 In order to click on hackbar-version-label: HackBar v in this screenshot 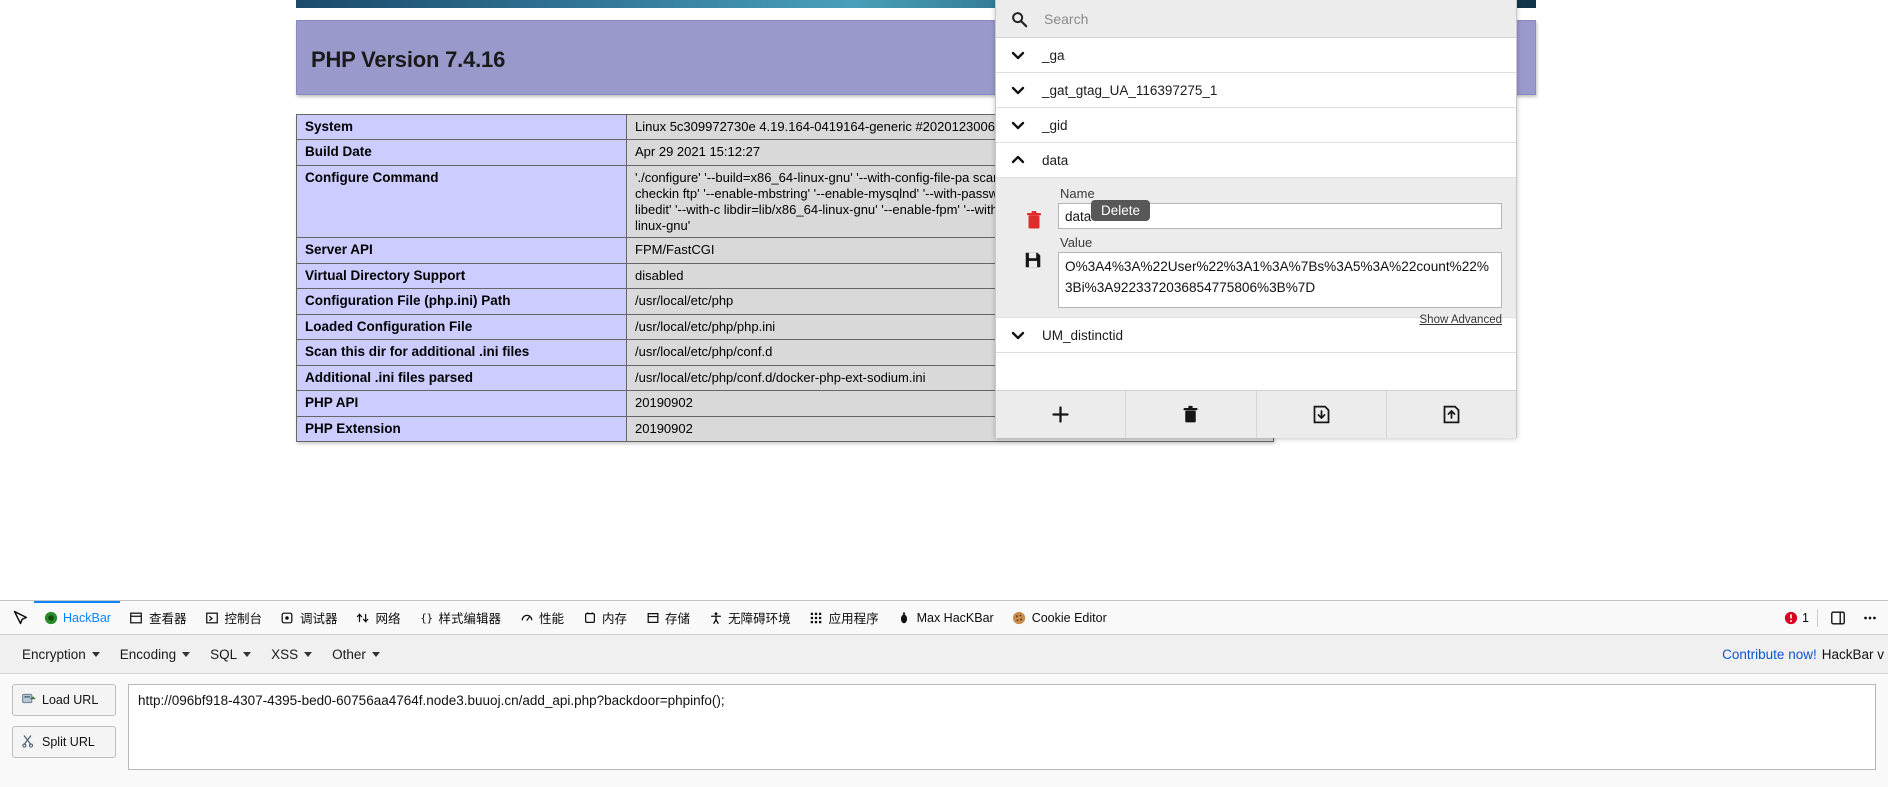, I will do `click(1852, 654)`.